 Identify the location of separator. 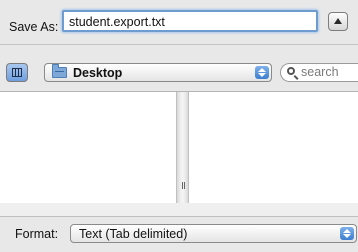
(179, 44).